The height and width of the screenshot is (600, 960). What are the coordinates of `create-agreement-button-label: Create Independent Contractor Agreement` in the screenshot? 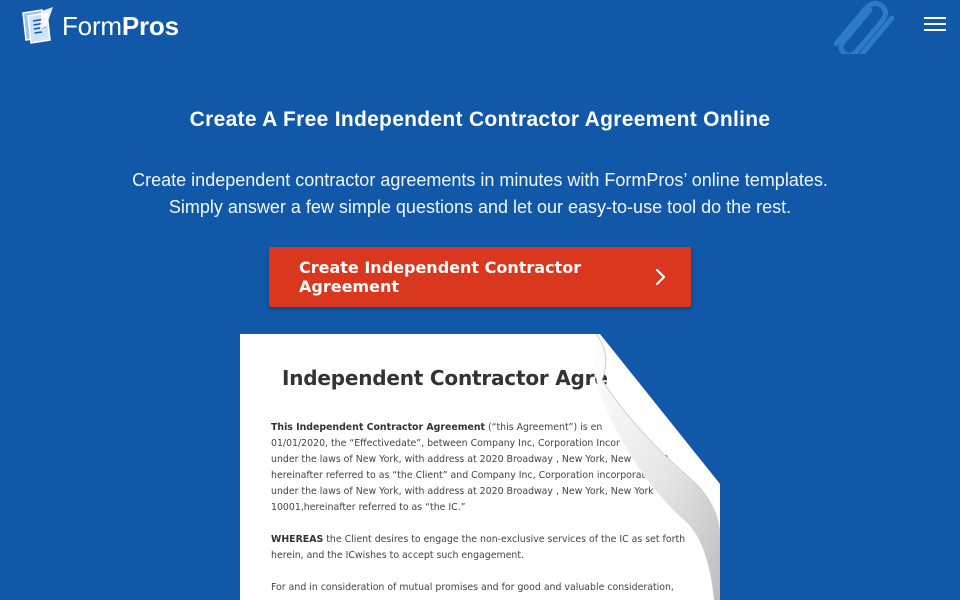 It's located at (440, 277).